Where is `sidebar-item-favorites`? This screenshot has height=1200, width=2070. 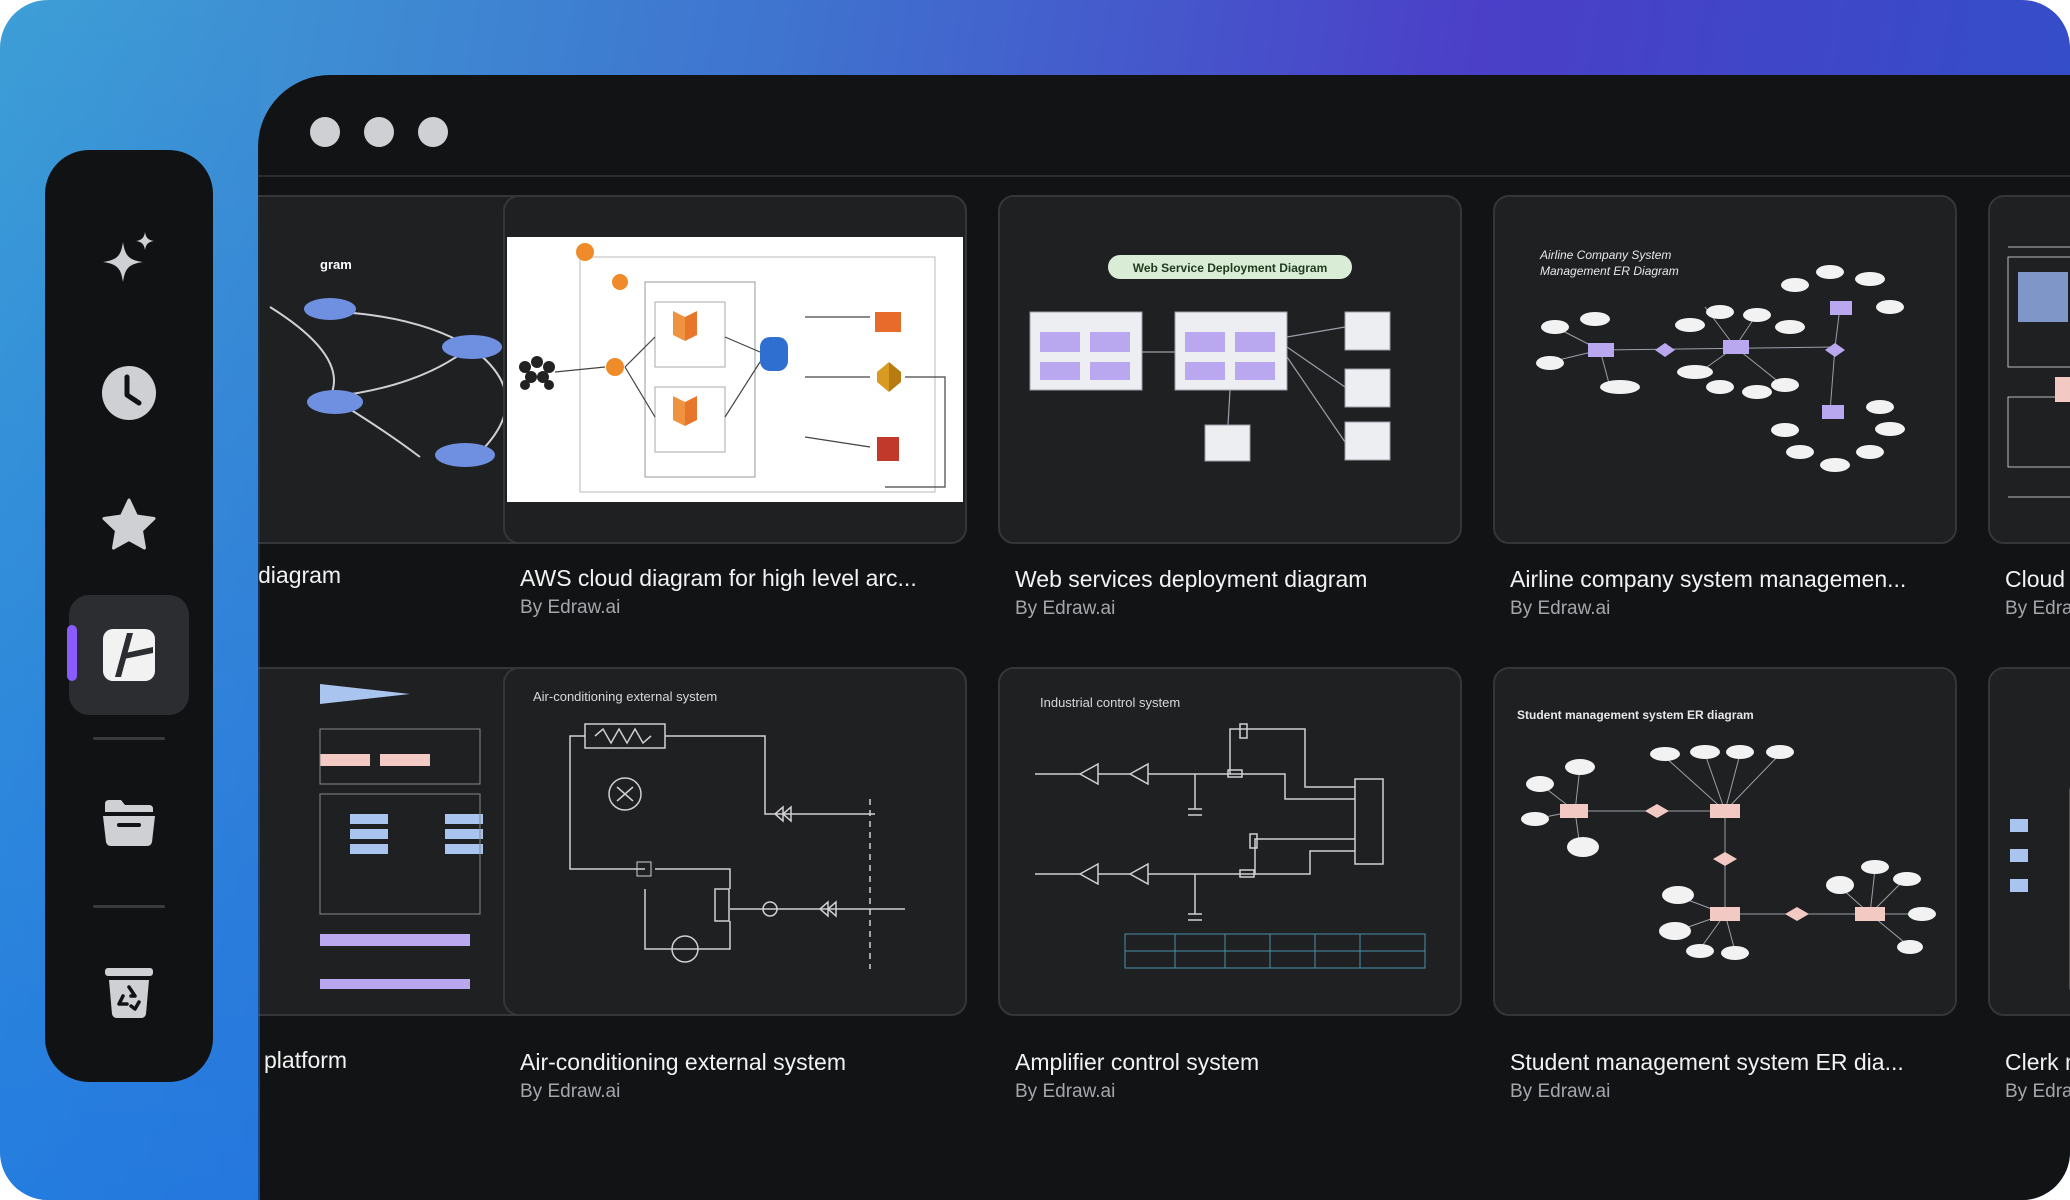 sidebar-item-favorites is located at coordinates (129, 526).